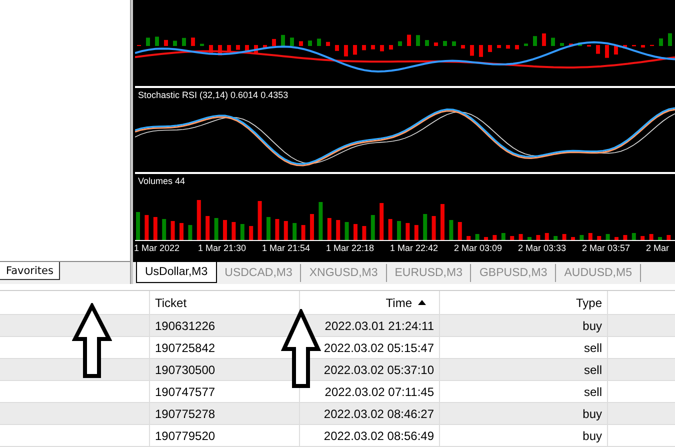  What do you see at coordinates (524, 302) in the screenshot?
I see `column-header: Type` at bounding box center [524, 302].